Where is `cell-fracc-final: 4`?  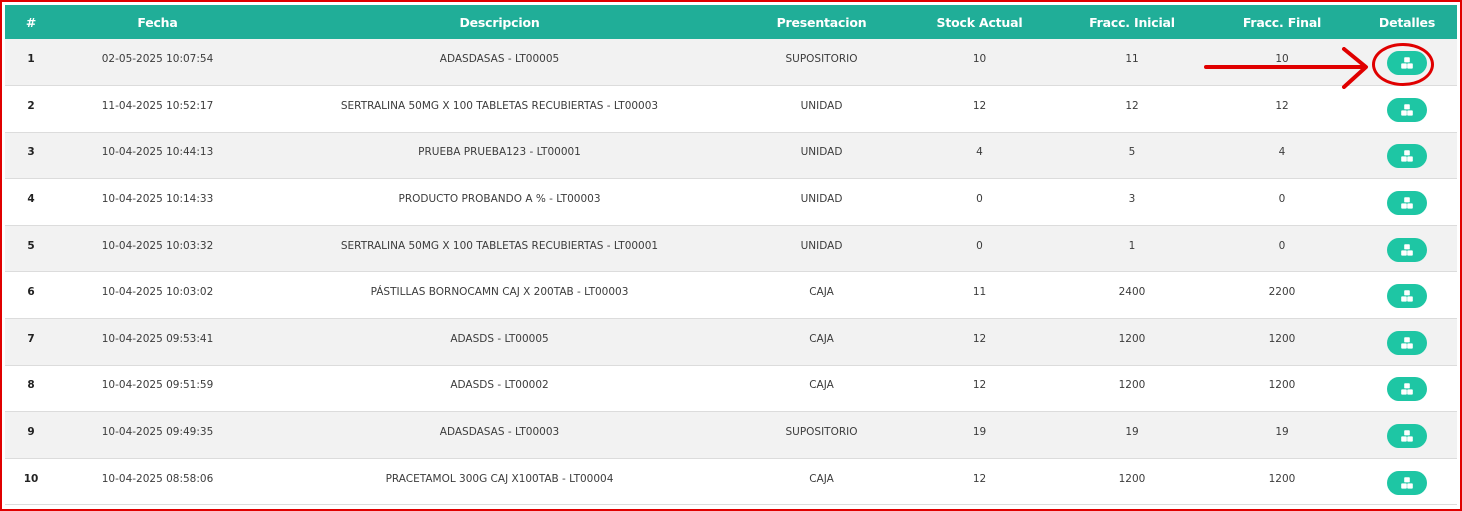
cell-fracc-final: 4 is located at coordinates (1282, 152).